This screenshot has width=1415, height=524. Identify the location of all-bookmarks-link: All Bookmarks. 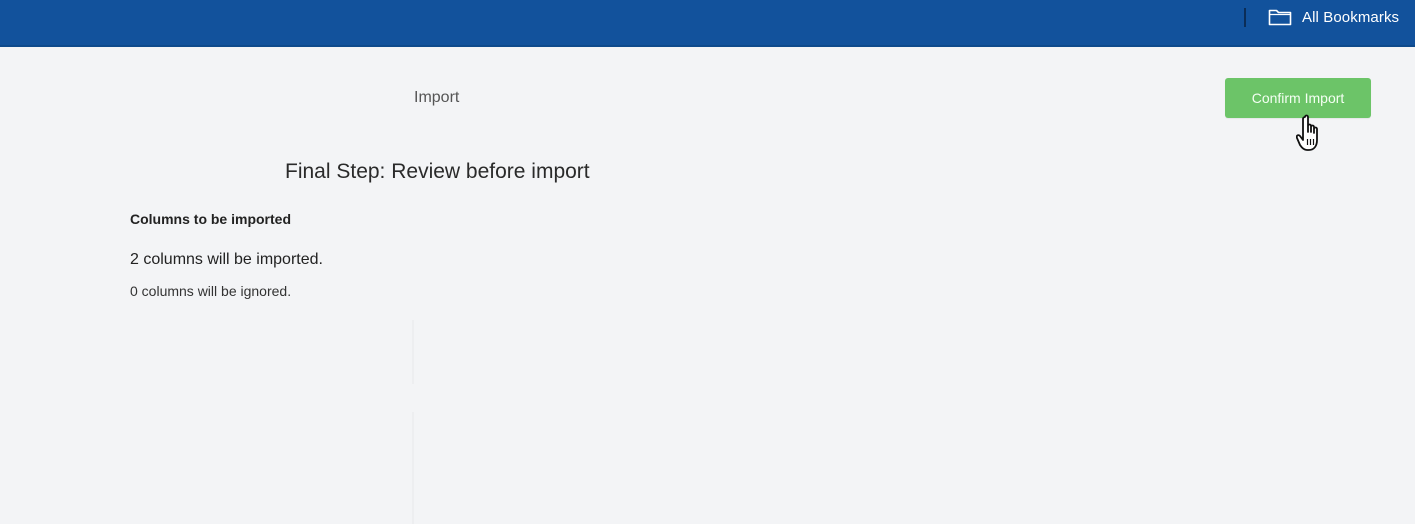
(1333, 17).